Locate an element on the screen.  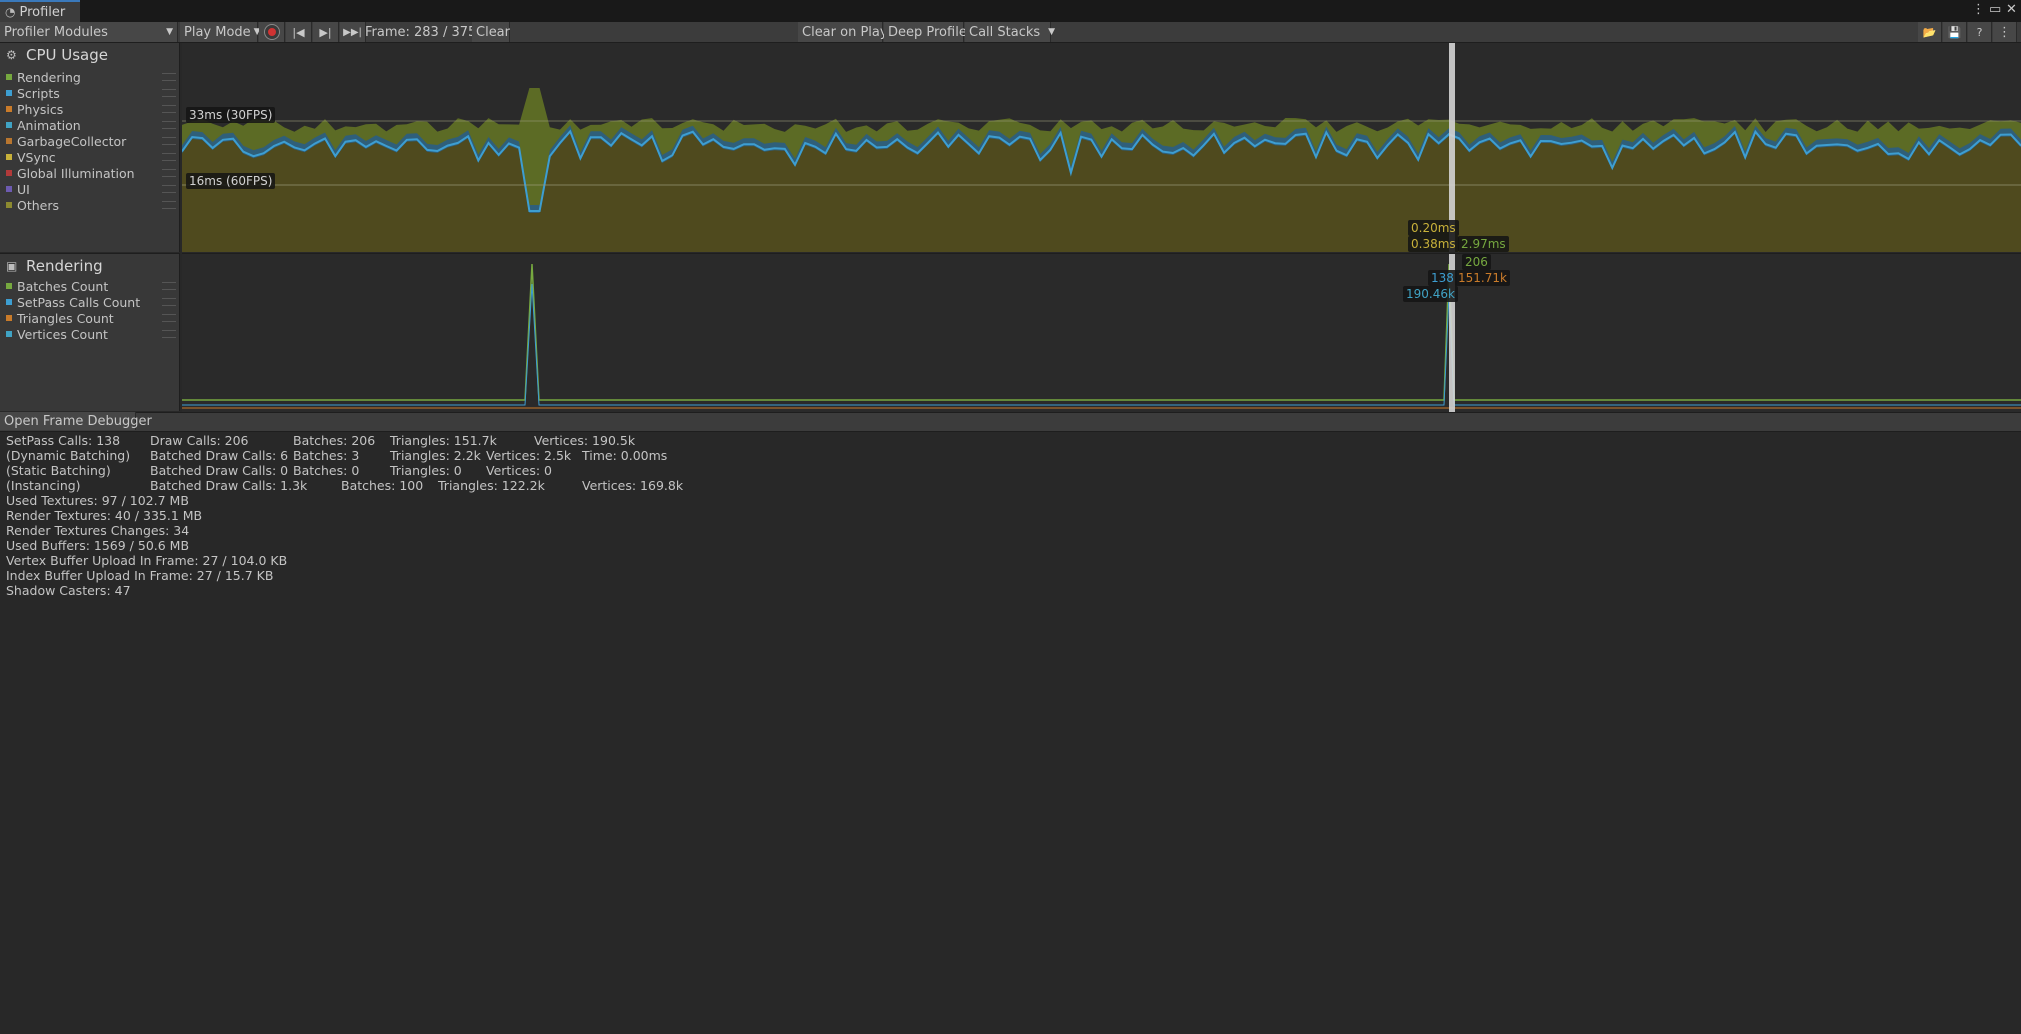
stat-cell: Triangles: 2.2k is located at coordinates (435, 455).